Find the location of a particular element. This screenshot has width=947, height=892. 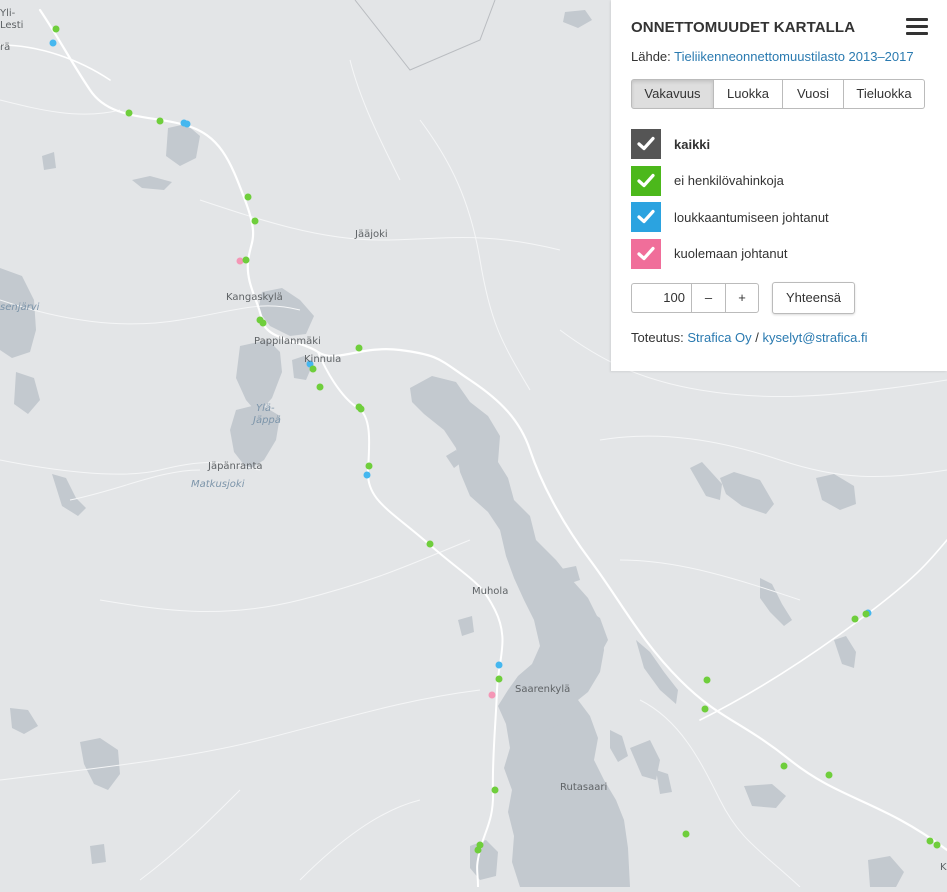

checkbox-no-injuries is located at coordinates (646, 180).